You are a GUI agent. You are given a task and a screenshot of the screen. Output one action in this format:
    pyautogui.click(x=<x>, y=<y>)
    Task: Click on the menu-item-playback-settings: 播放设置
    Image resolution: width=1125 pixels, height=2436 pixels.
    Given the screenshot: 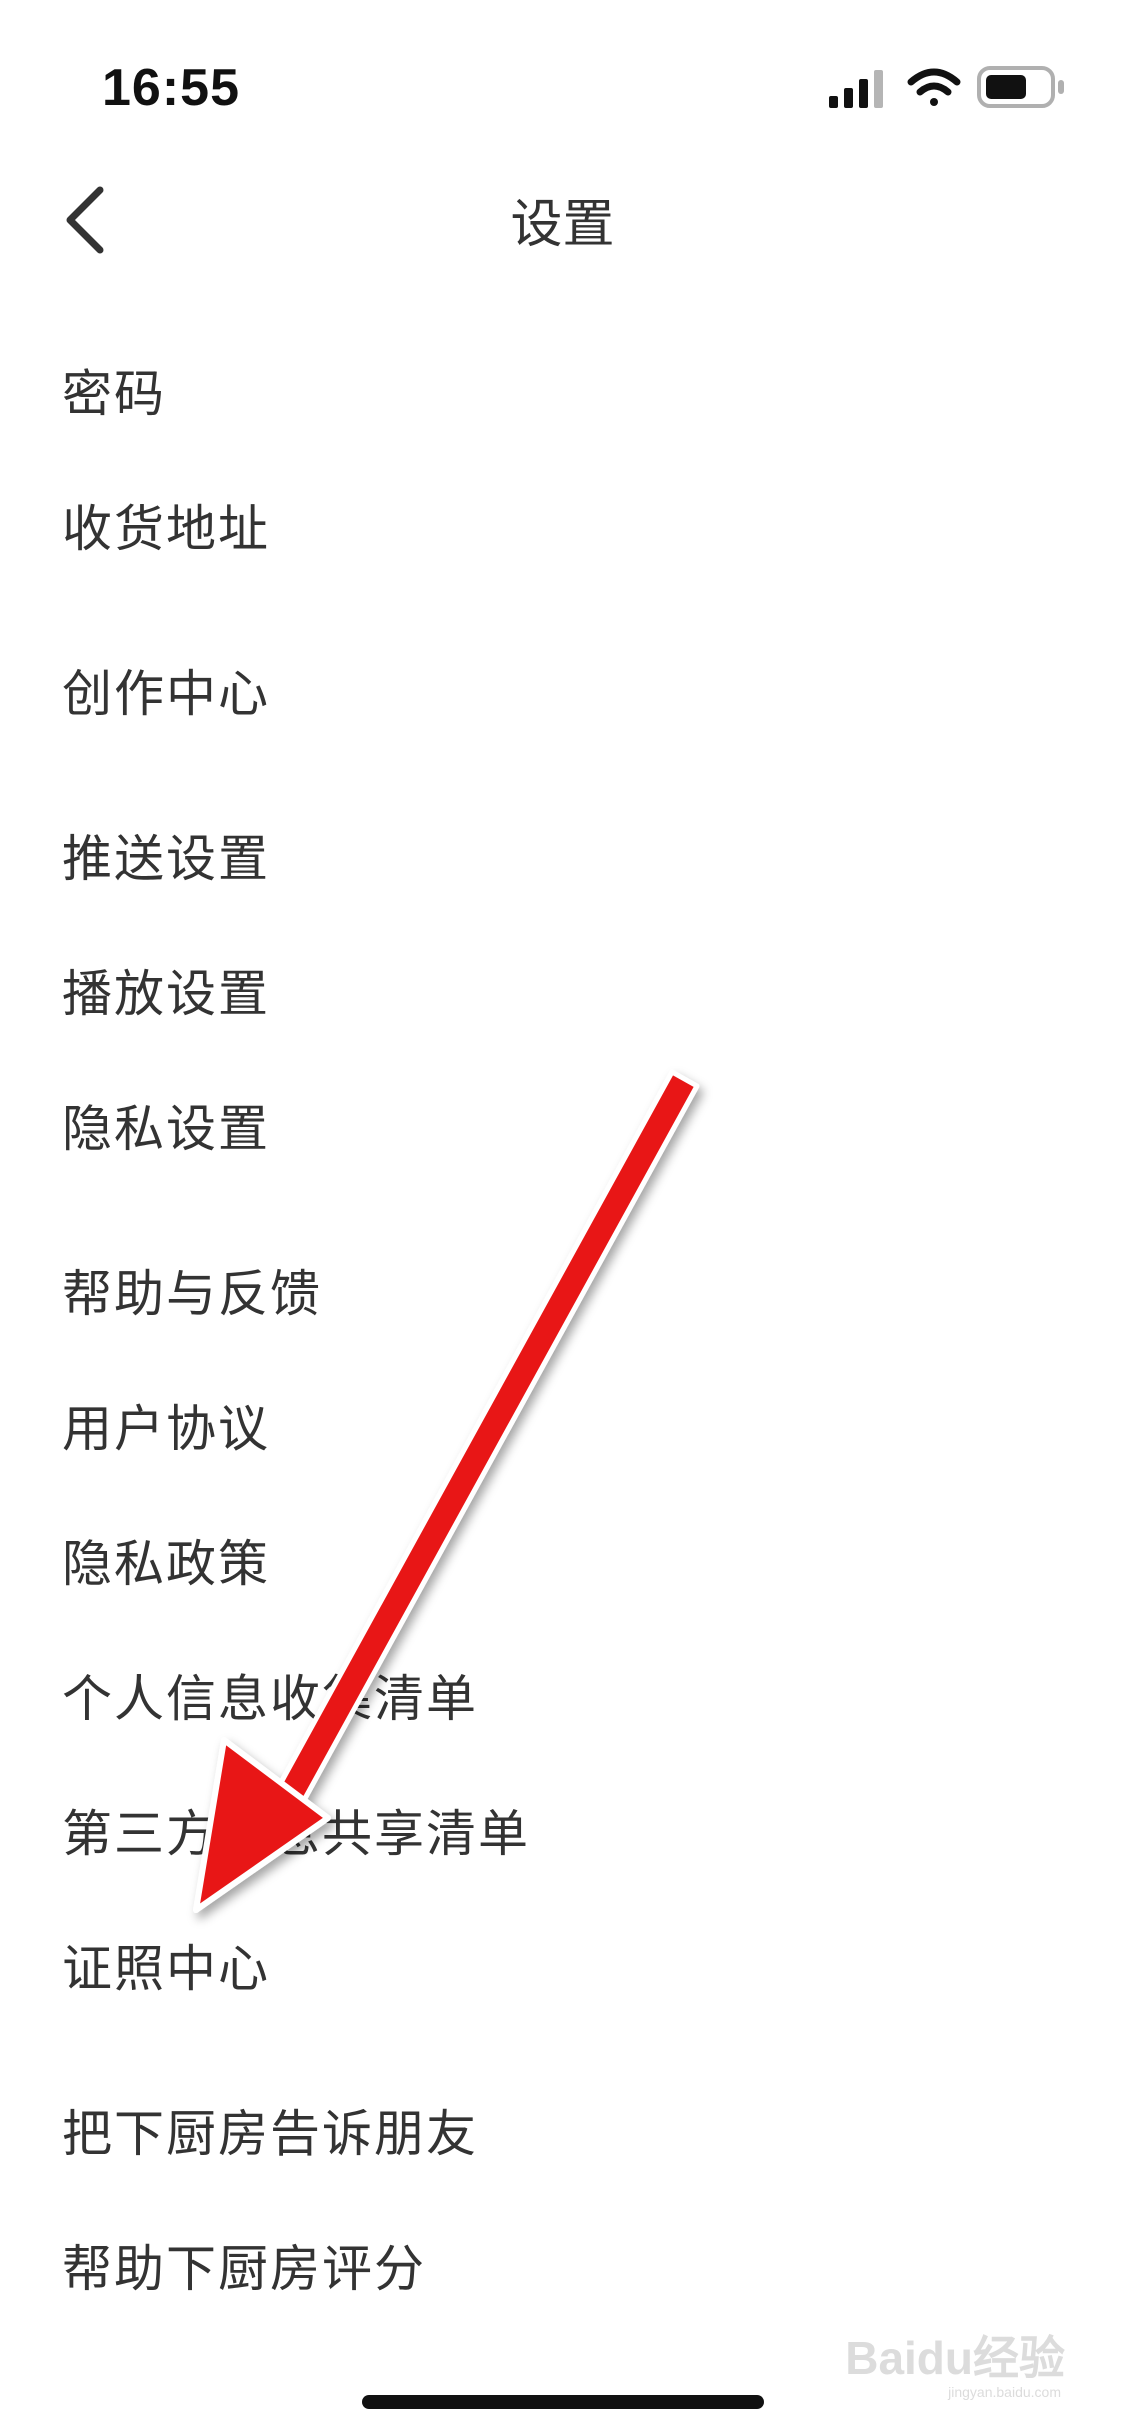 What is the action you would take?
    pyautogui.click(x=563, y=990)
    